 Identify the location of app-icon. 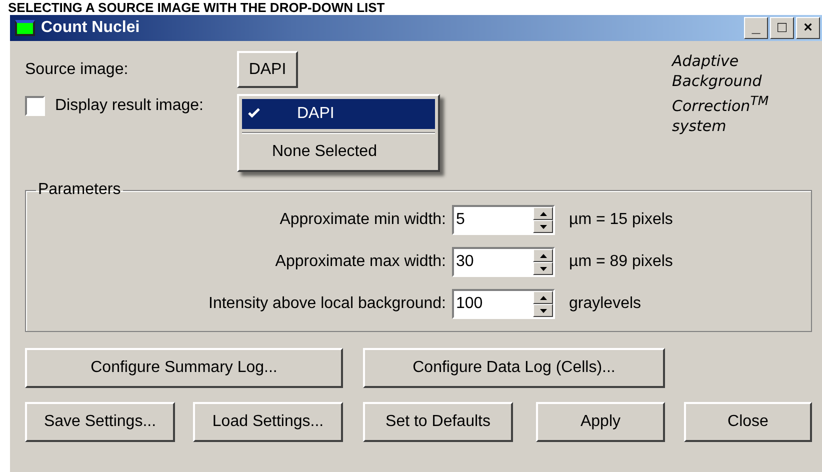
(25, 28).